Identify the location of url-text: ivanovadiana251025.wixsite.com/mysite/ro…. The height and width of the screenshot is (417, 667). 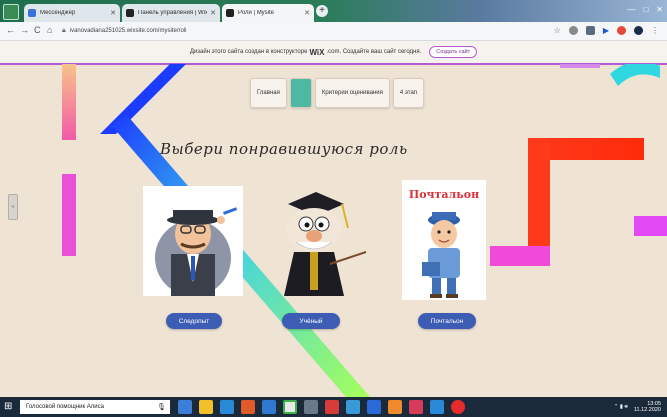
(128, 31).